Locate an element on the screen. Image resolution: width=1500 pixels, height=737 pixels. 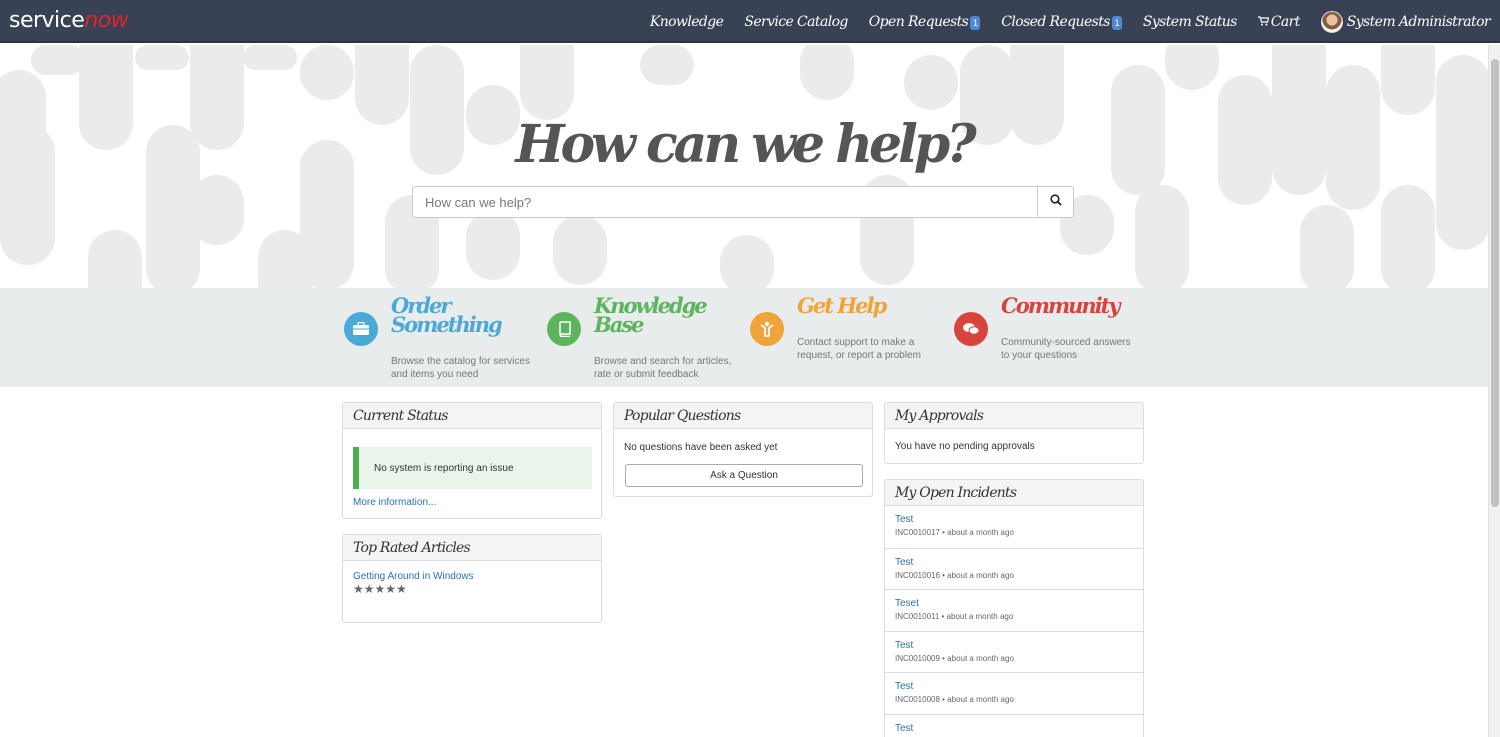
get-help-title: Get Help is located at coordinates (842, 305).